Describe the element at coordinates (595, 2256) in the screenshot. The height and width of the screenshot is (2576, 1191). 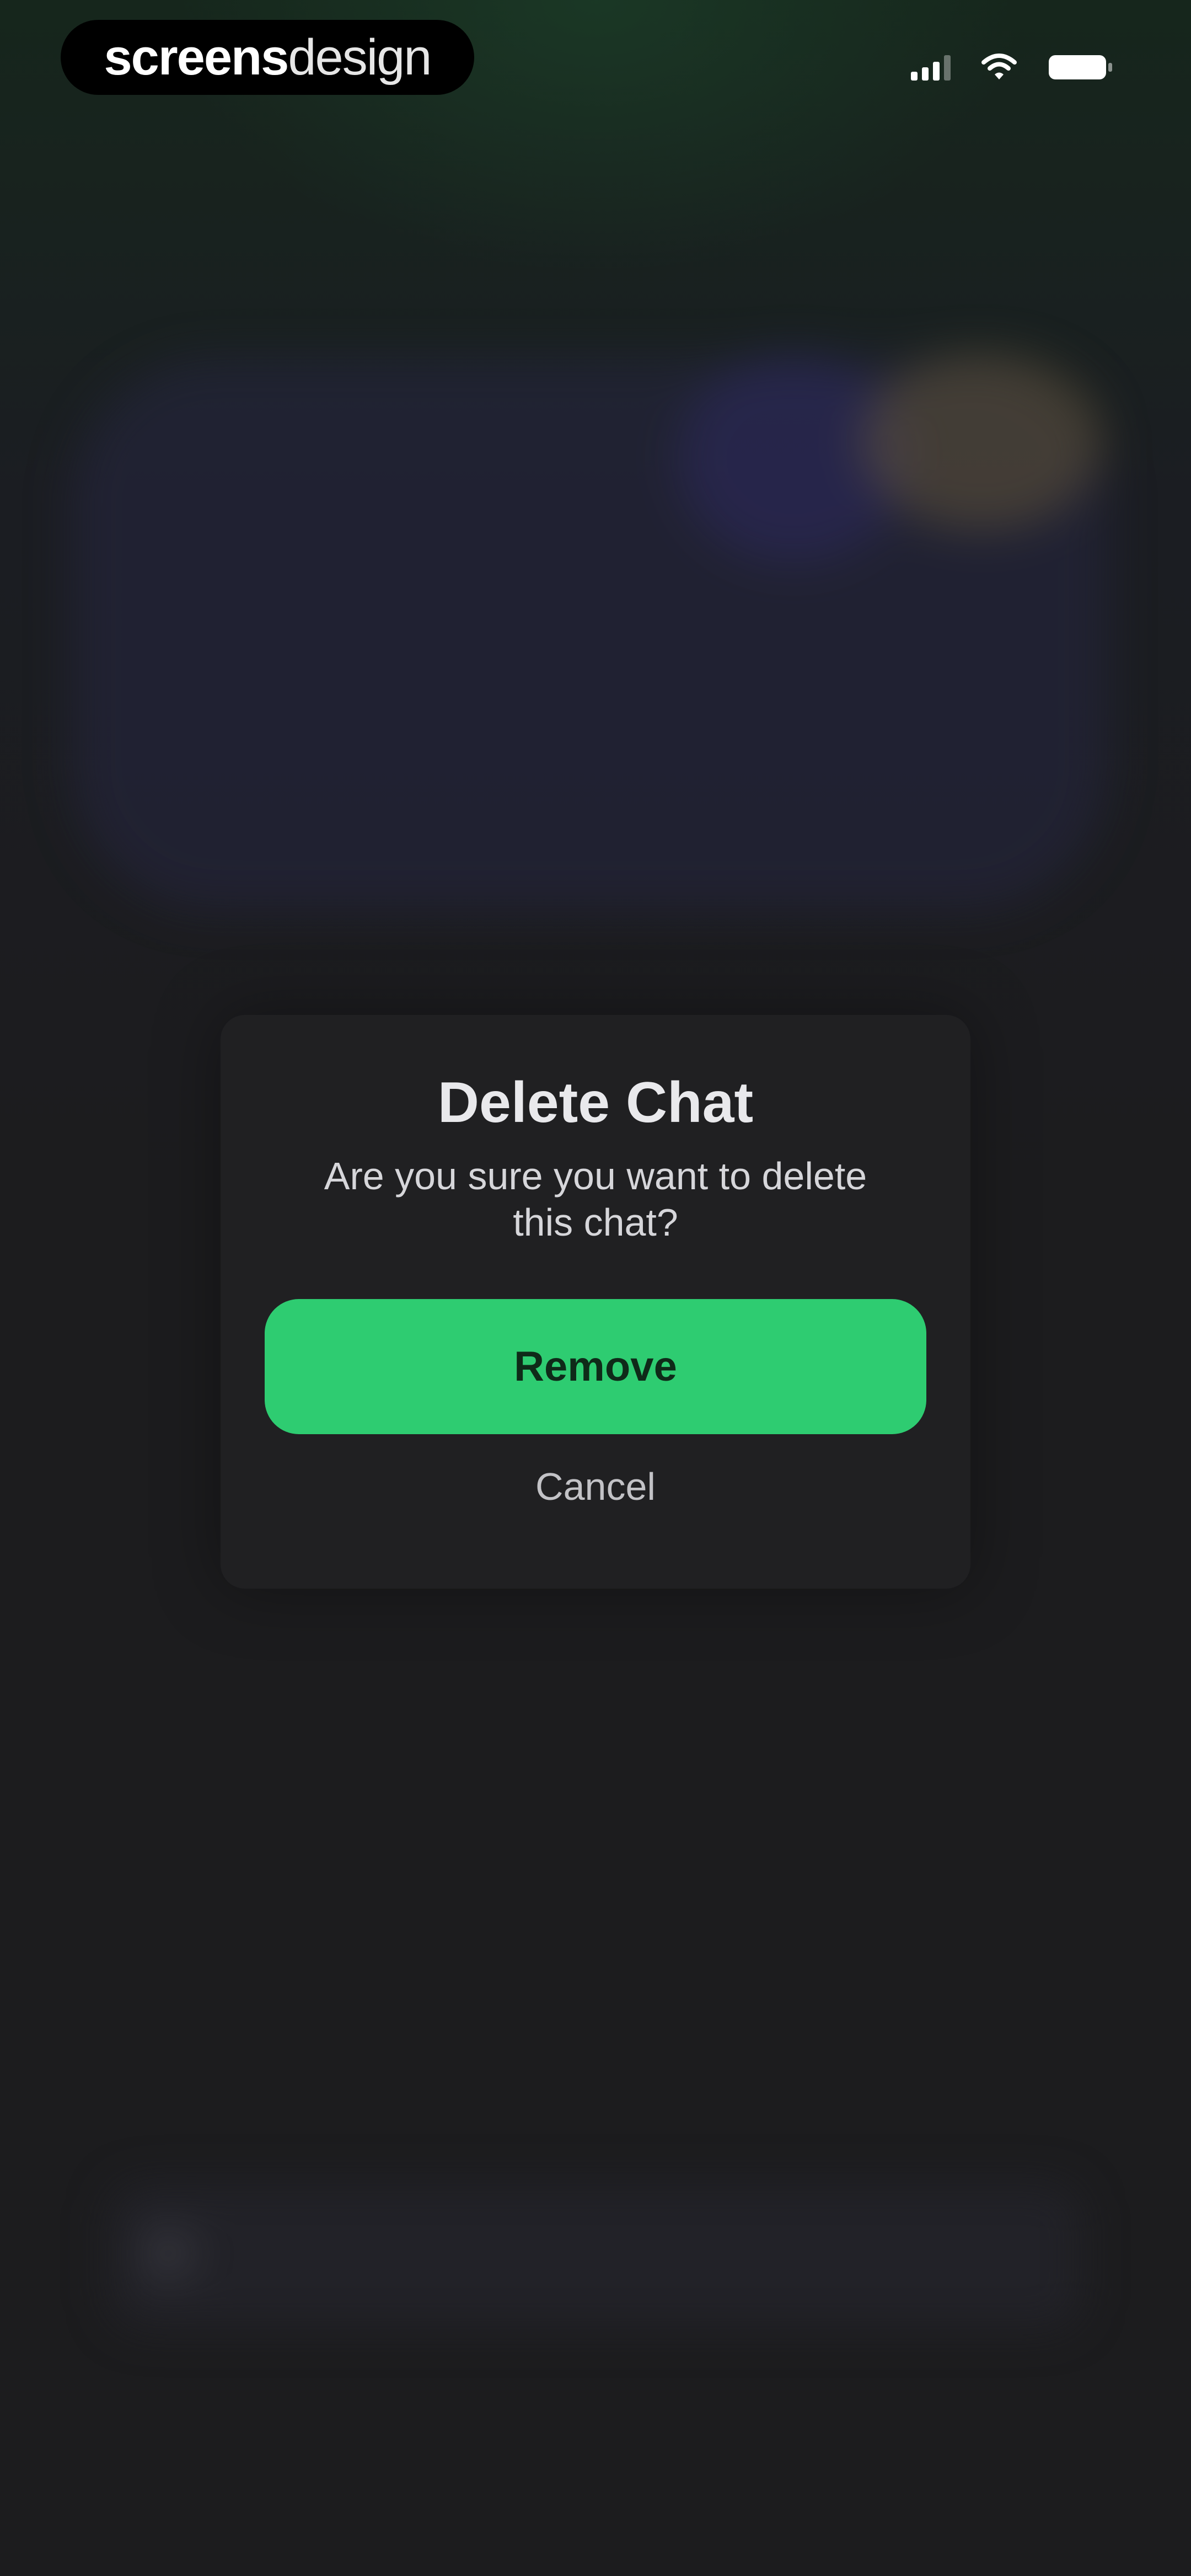
I see `background-input-bar` at that location.